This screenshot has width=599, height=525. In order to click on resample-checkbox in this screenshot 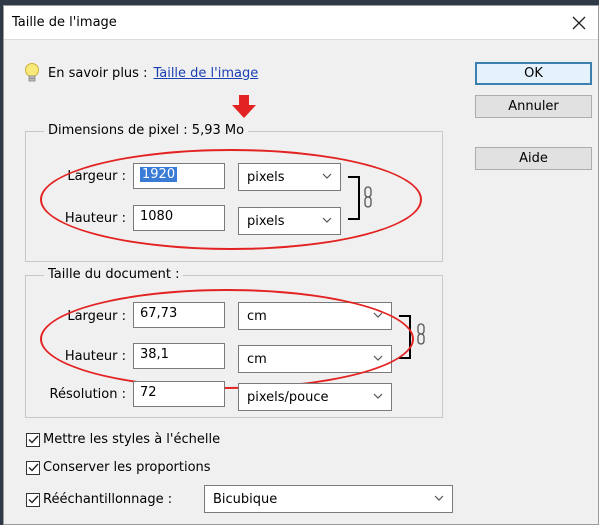, I will do `click(33, 499)`.